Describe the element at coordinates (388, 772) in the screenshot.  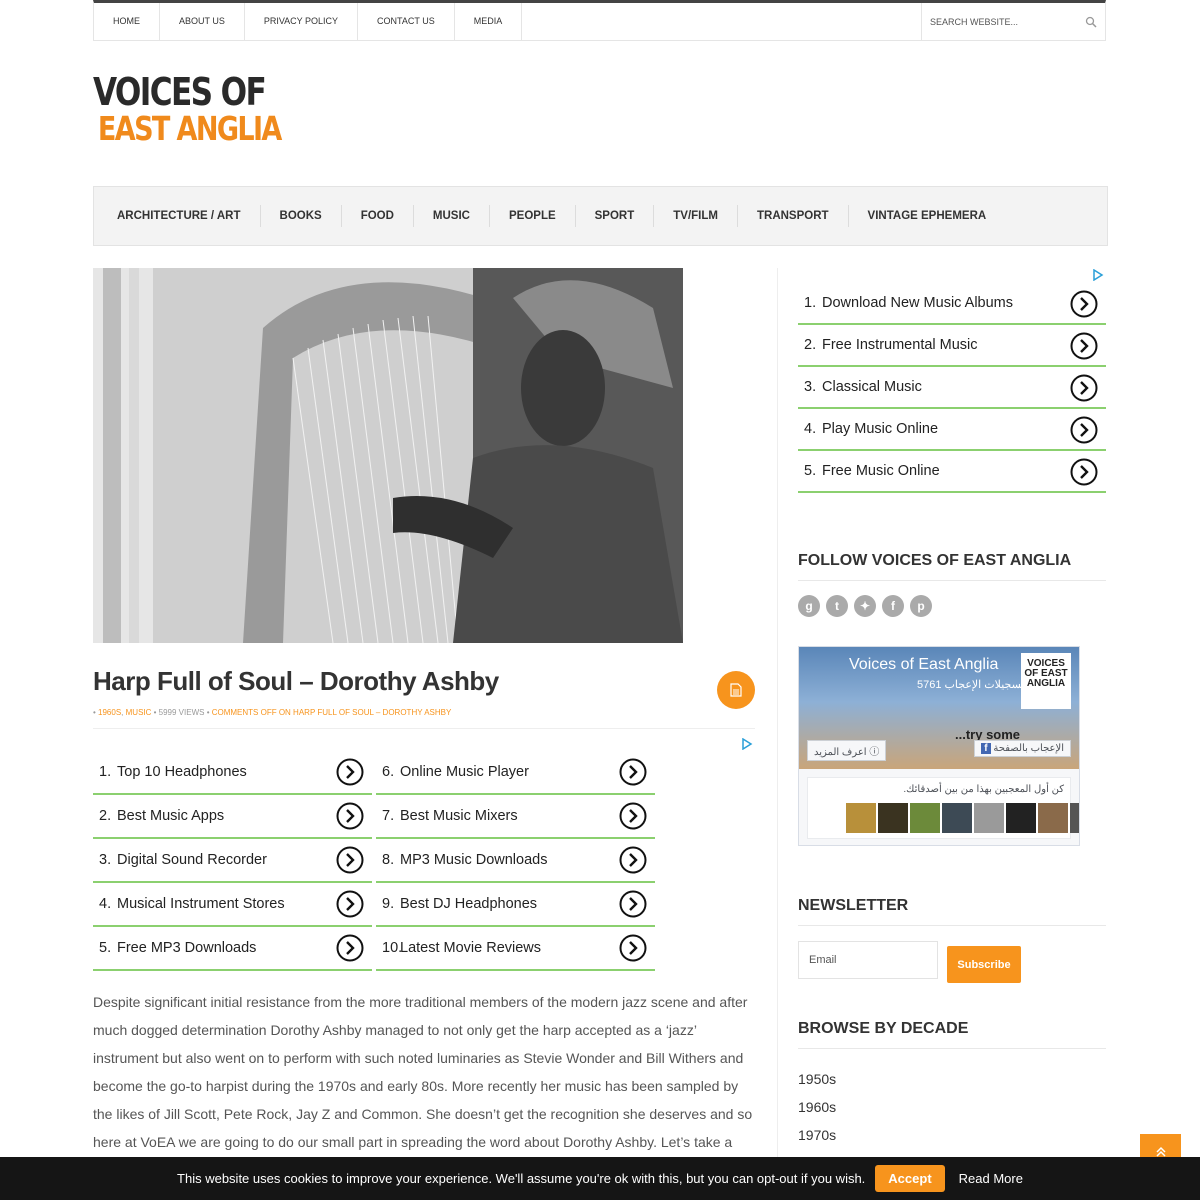
I see `ad-number: 6.` at that location.